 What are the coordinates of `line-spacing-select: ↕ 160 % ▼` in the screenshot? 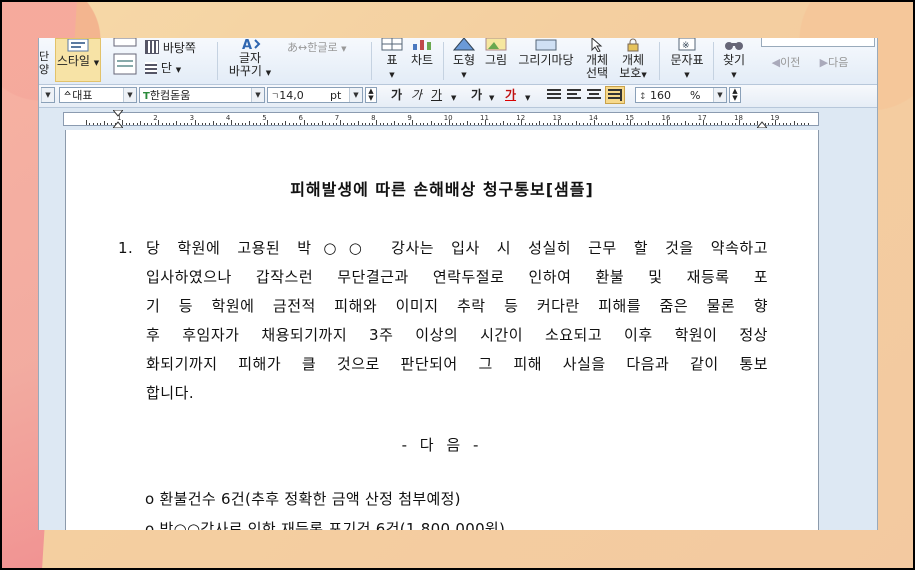 It's located at (681, 95).